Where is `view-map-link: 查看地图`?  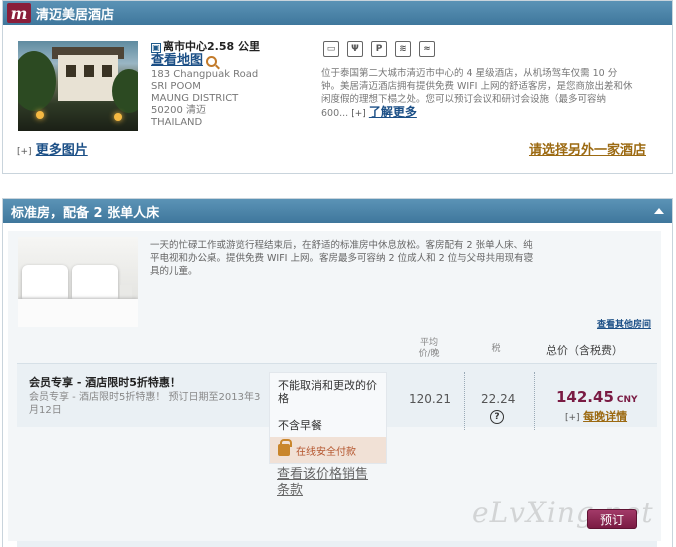
view-map-link: 查看地图 is located at coordinates (184, 61).